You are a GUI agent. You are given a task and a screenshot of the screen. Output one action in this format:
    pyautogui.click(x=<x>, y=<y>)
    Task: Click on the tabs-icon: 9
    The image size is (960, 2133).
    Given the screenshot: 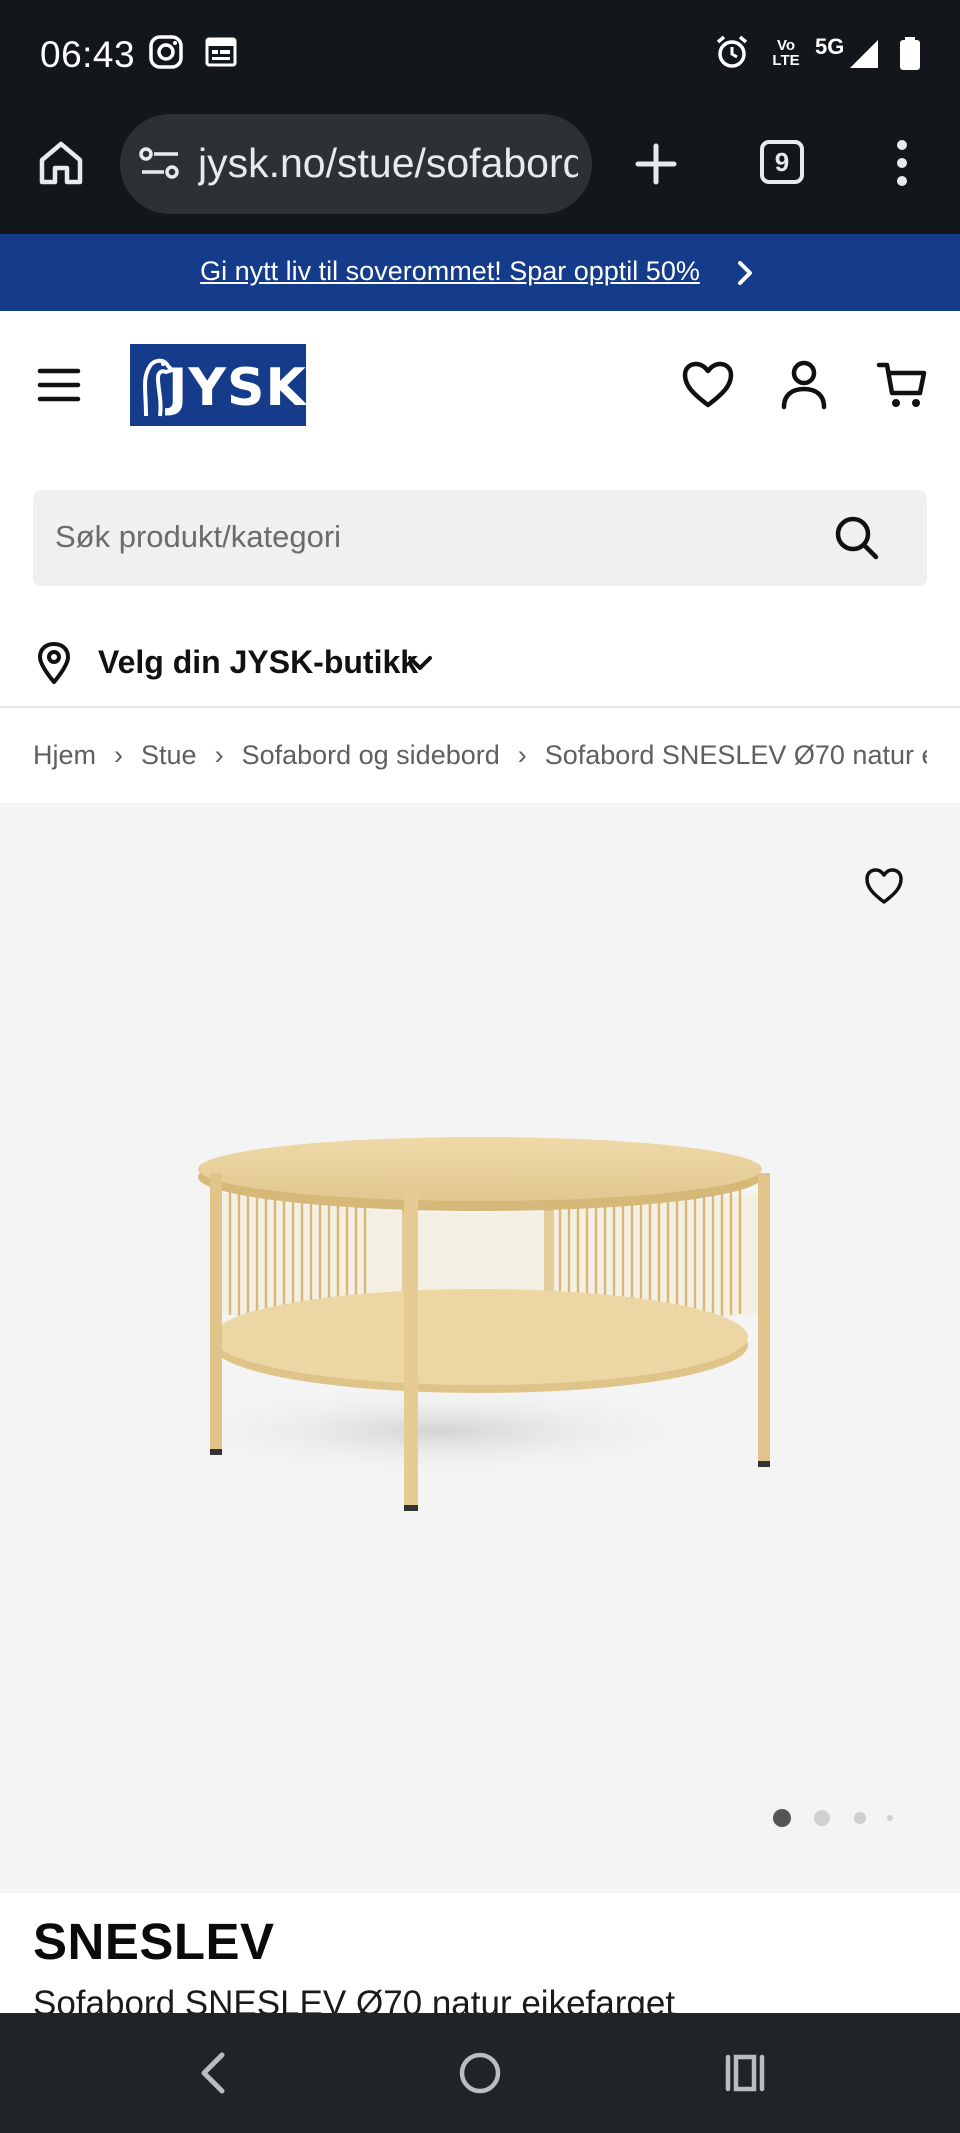 What is the action you would take?
    pyautogui.click(x=782, y=162)
    